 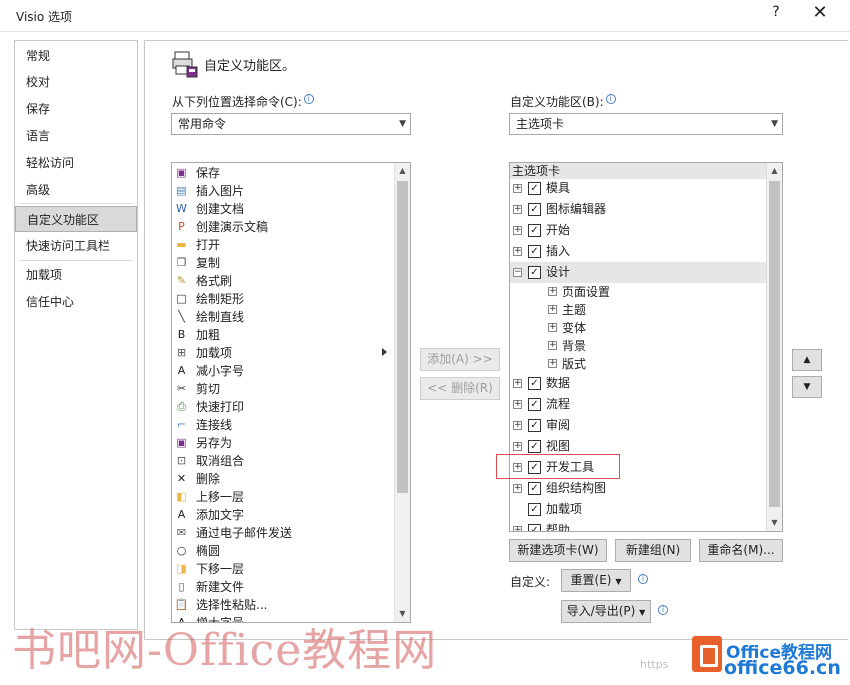 I want to click on choose-commands-dropdown: 常用命令 ▼, so click(x=291, y=124).